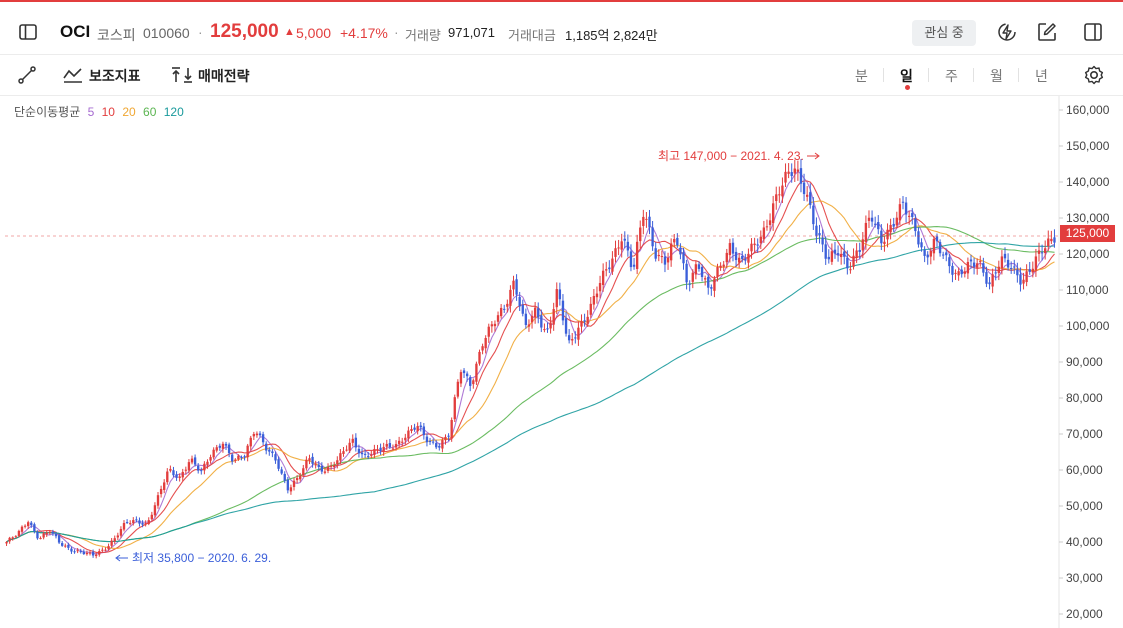  What do you see at coordinates (1084, 506) in the screenshot?
I see `y-tick-label: 50,000` at bounding box center [1084, 506].